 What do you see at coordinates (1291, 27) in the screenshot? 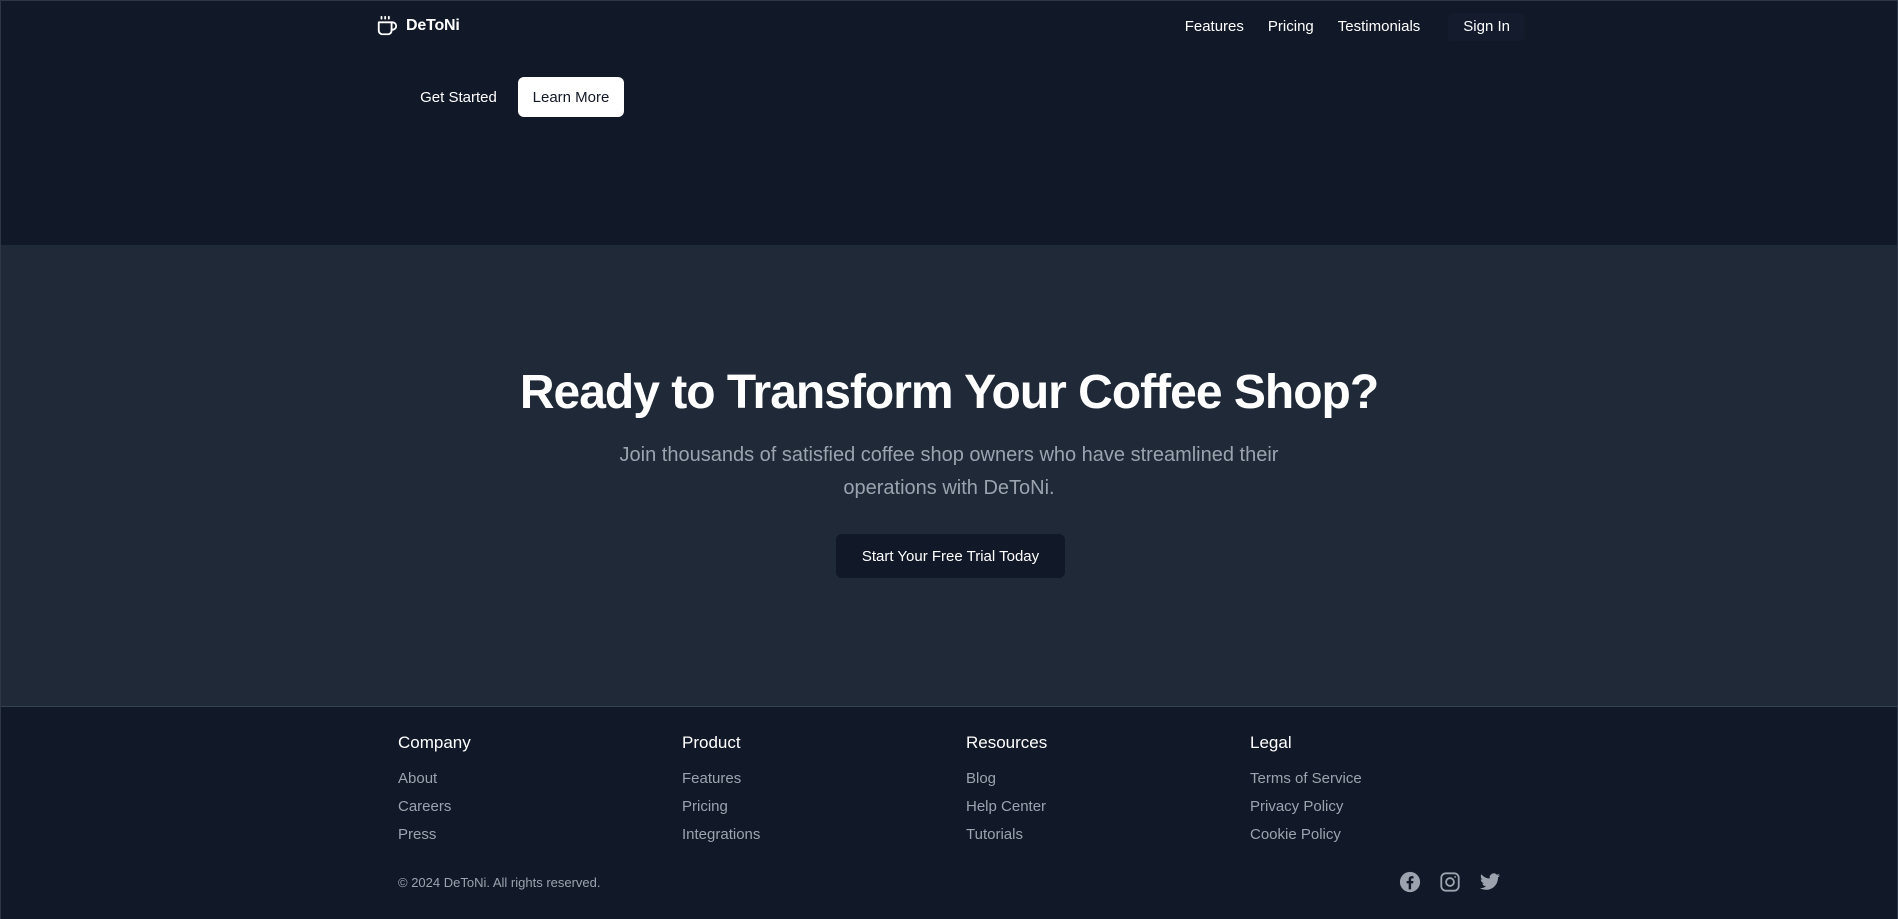
I see `nav-link-pricing: Pricing` at bounding box center [1291, 27].